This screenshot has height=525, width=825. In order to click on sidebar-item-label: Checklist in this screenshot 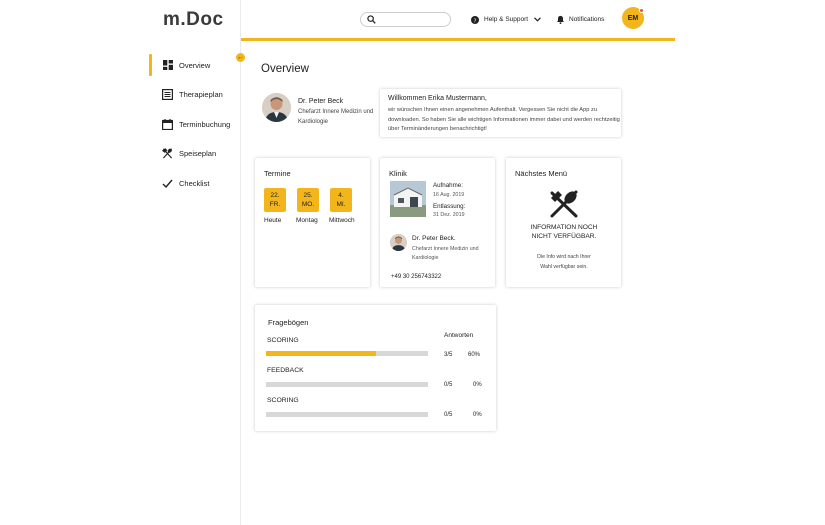, I will do `click(194, 183)`.